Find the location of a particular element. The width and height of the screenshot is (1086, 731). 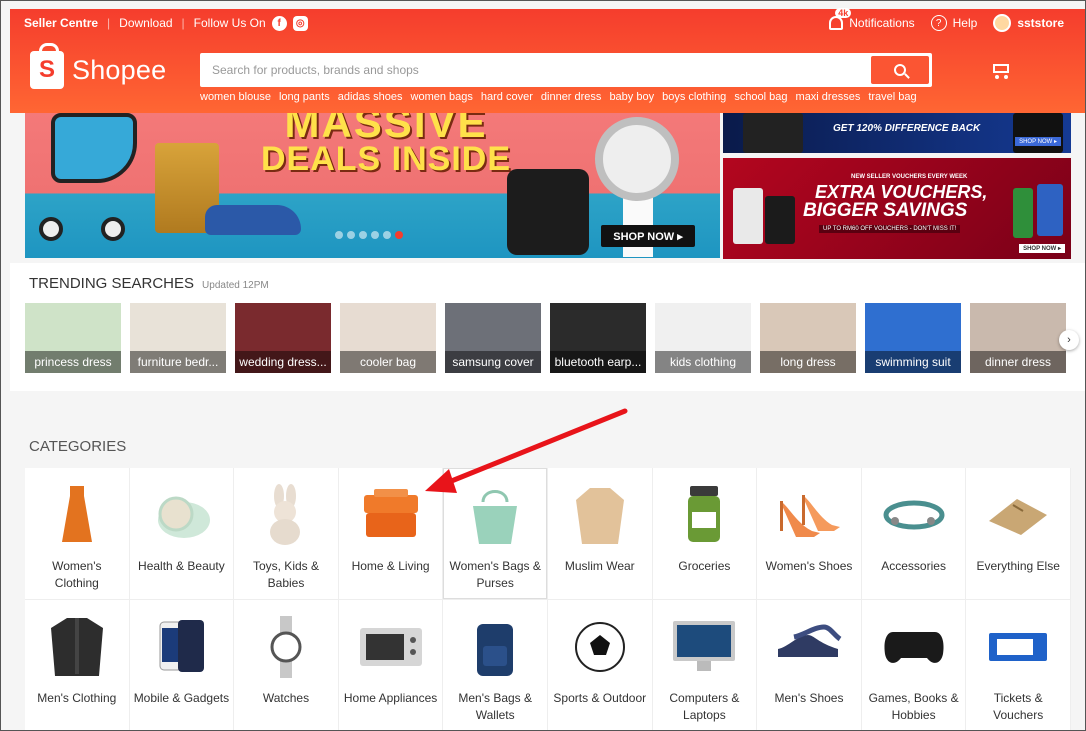

trending-tile-label: princess dress is located at coordinates (73, 362).